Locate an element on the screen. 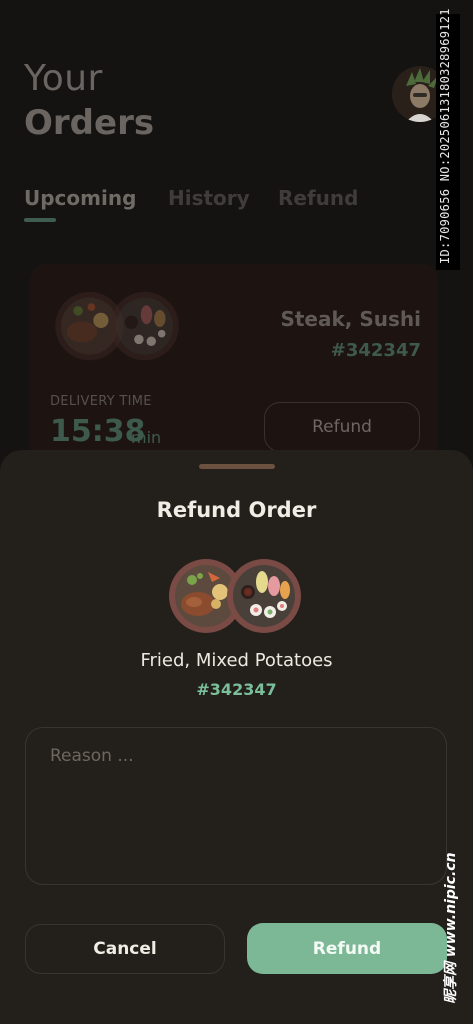 This screenshot has height=1024, width=473. sheet-plates is located at coordinates (235, 596).